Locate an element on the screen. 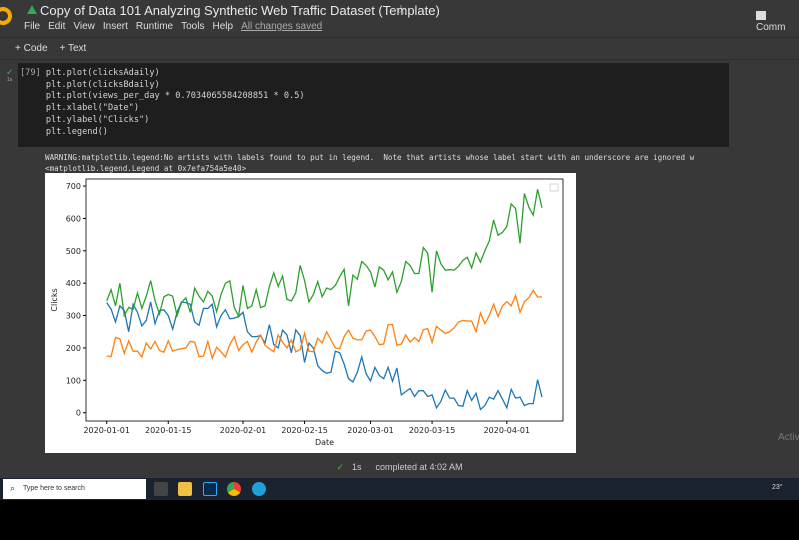  drive-icon is located at coordinates (32, 9).